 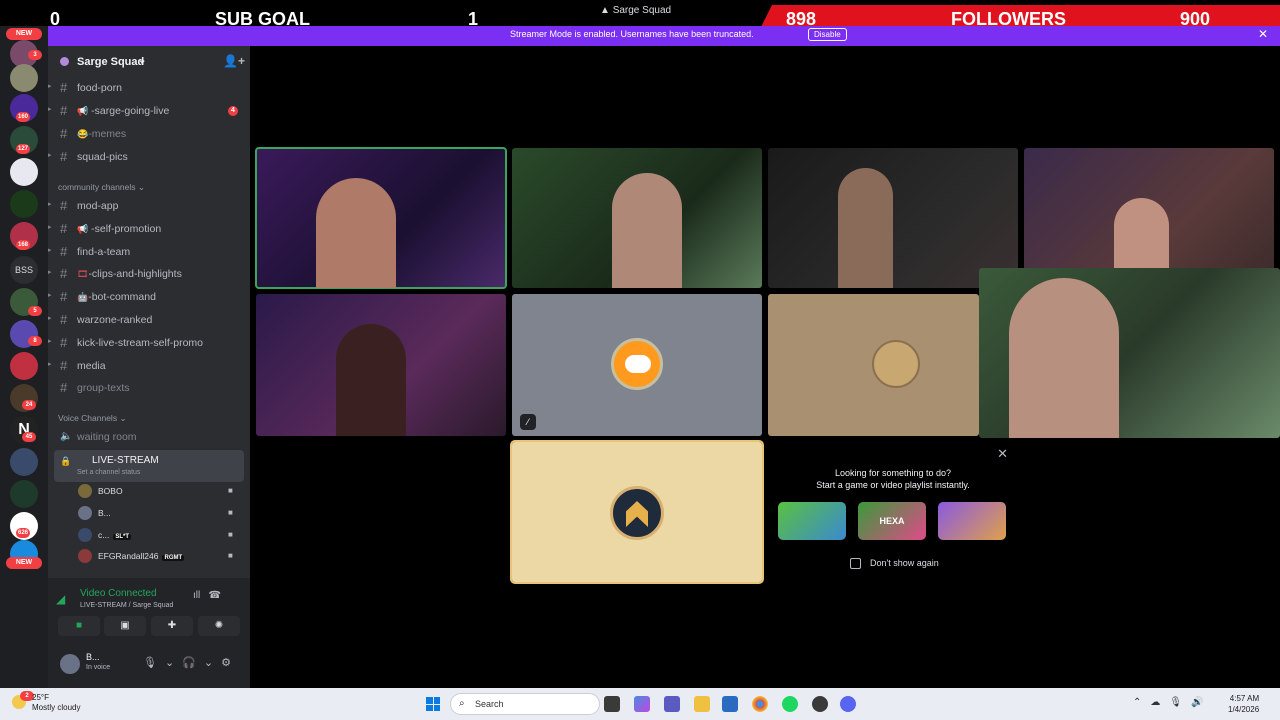 What do you see at coordinates (149, 88) in the screenshot?
I see `channel-food-porn: ▸ # food-porn` at bounding box center [149, 88].